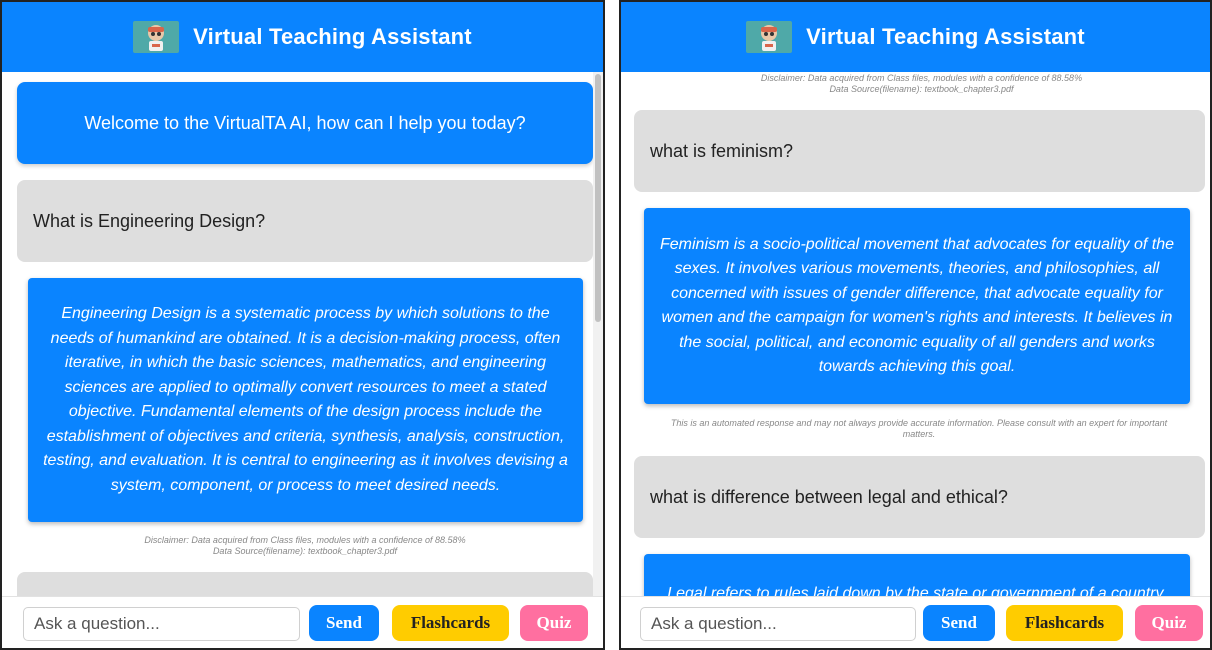 The width and height of the screenshot is (1212, 650). I want to click on user-question: What is Engineering Design?, so click(305, 221).